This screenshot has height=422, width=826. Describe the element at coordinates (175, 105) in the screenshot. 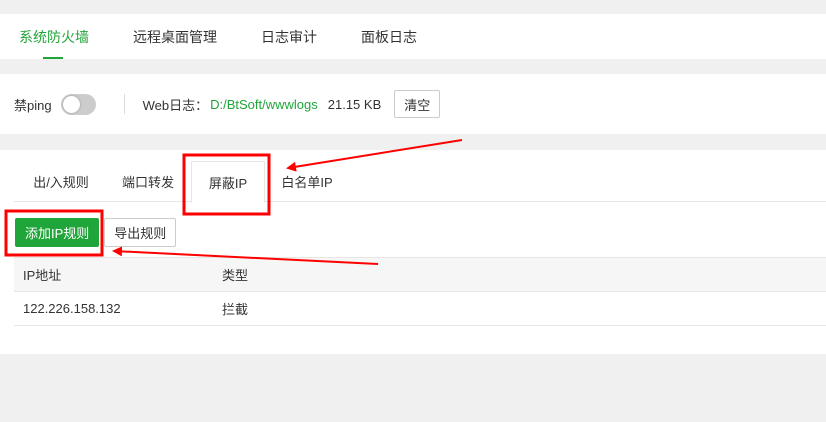

I see `weblog-label: Web日志：` at that location.